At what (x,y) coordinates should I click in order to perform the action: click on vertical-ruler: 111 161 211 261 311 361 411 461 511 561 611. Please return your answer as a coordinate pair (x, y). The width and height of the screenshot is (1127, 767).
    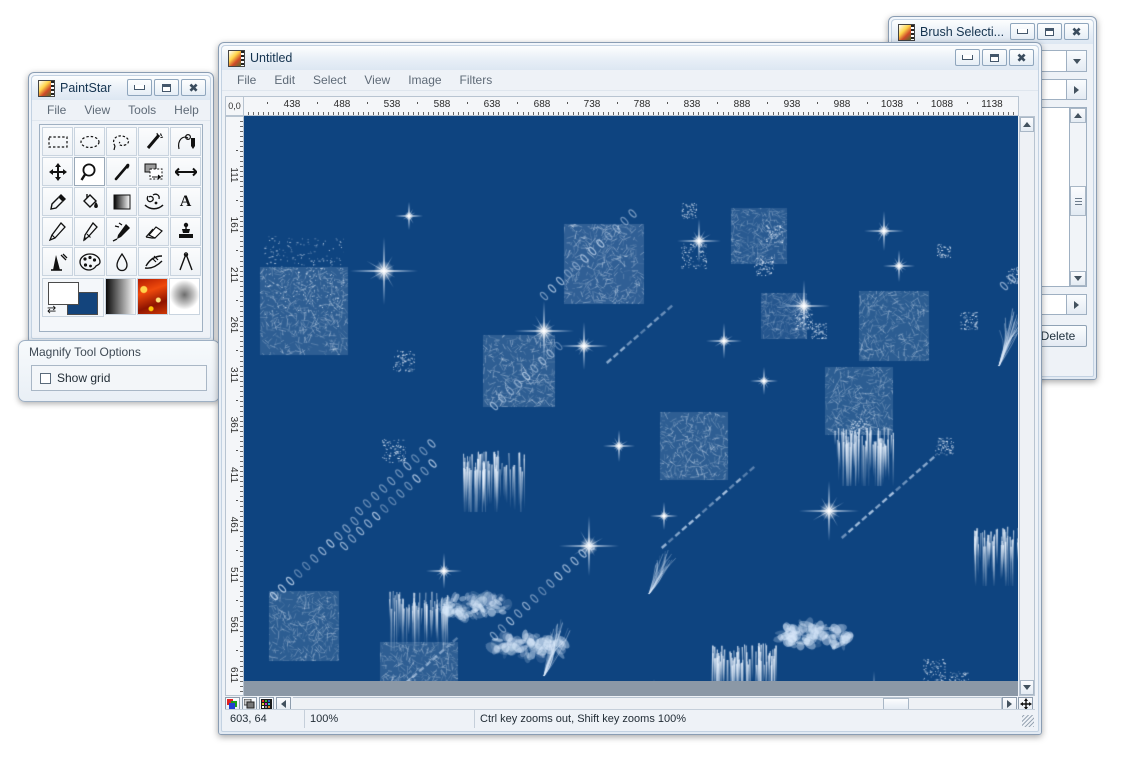
    Looking at the image, I should click on (234, 406).